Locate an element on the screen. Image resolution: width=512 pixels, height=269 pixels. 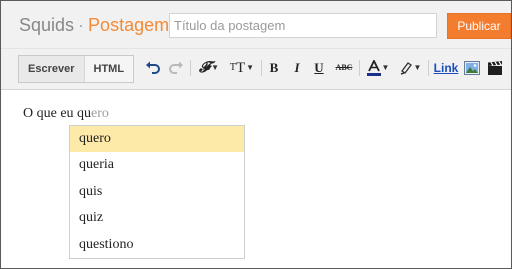
text-color-icon: ▼ is located at coordinates (378, 68).